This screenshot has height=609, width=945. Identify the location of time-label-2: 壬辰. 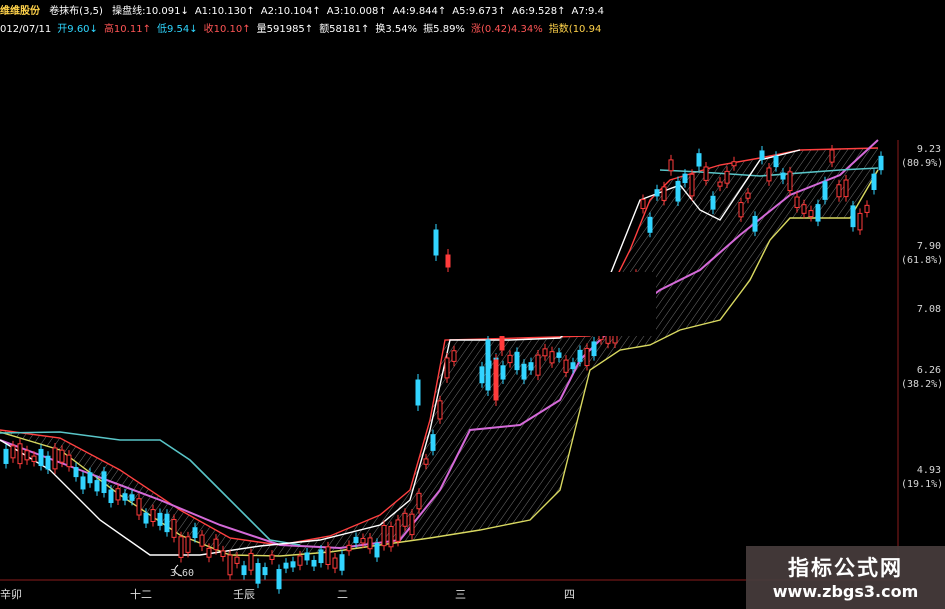
(244, 594).